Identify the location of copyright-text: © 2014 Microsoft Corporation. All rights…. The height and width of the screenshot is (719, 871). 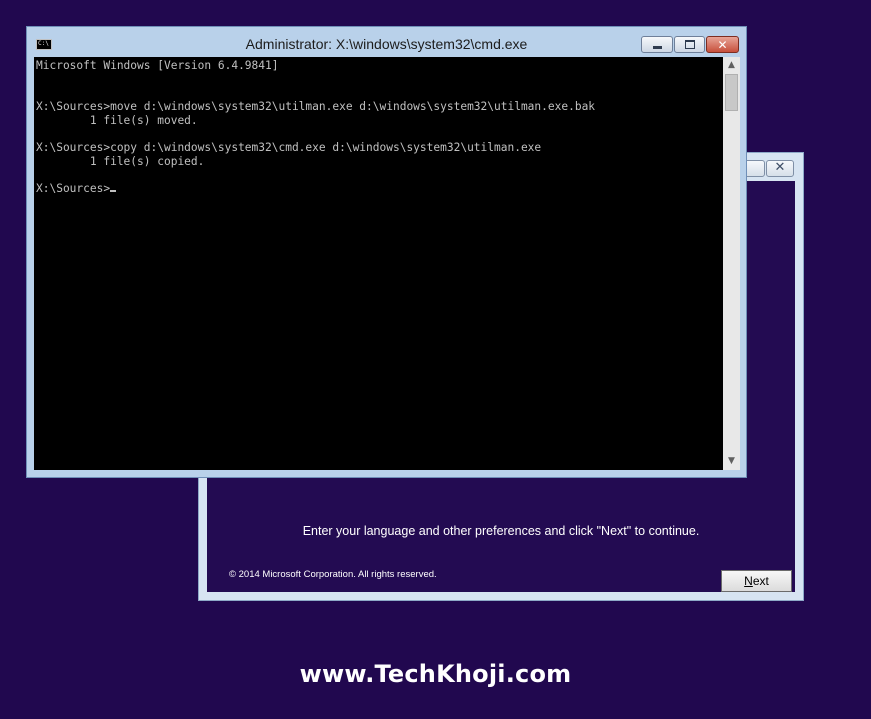
(333, 574).